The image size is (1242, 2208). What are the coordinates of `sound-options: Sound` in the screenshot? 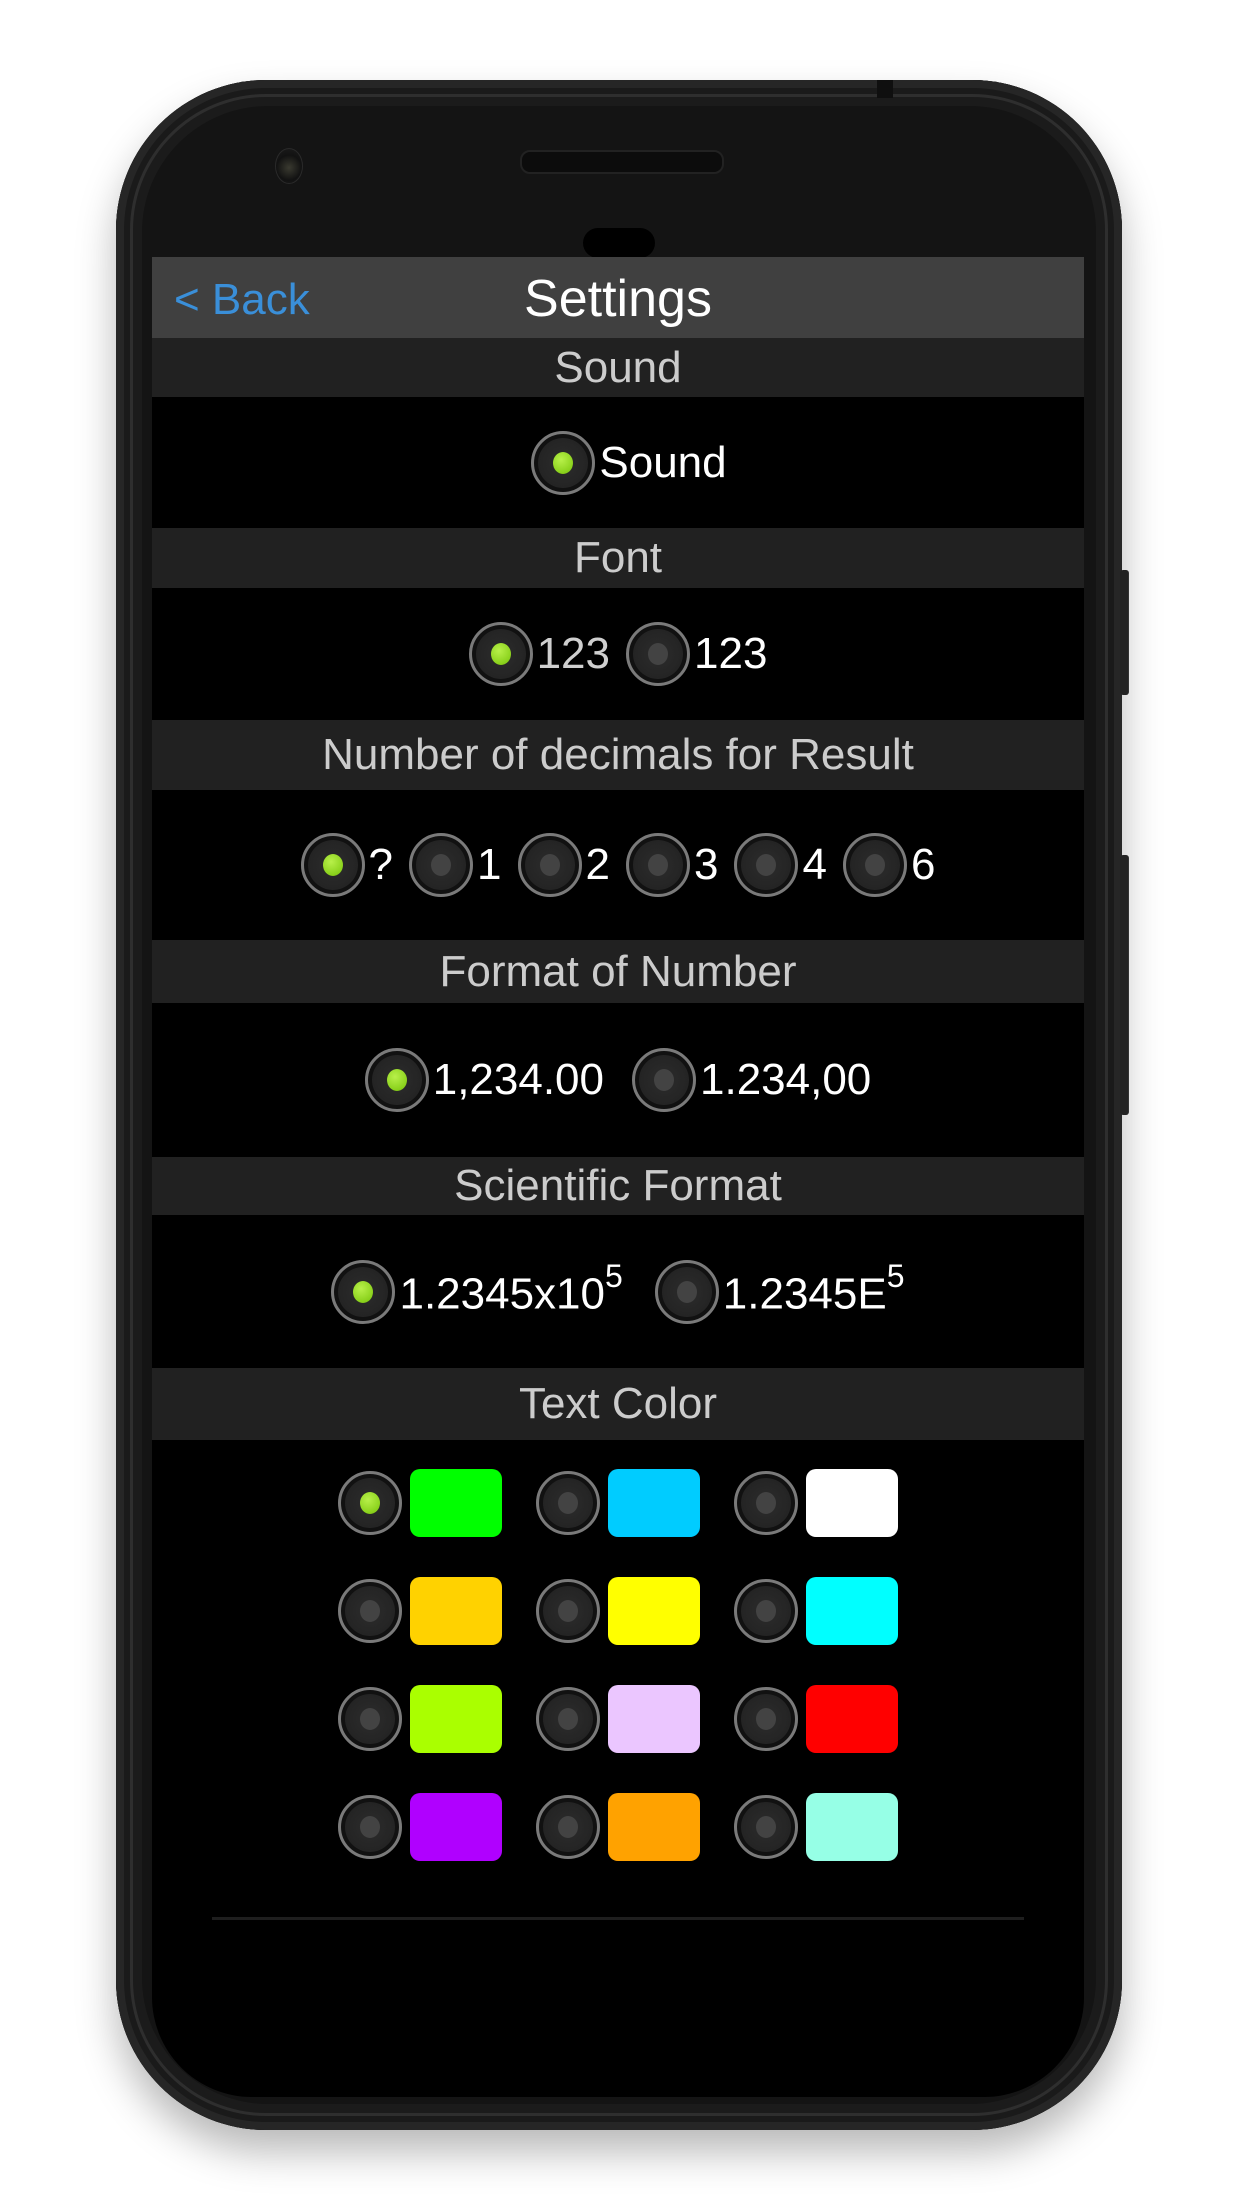 It's located at (618, 462).